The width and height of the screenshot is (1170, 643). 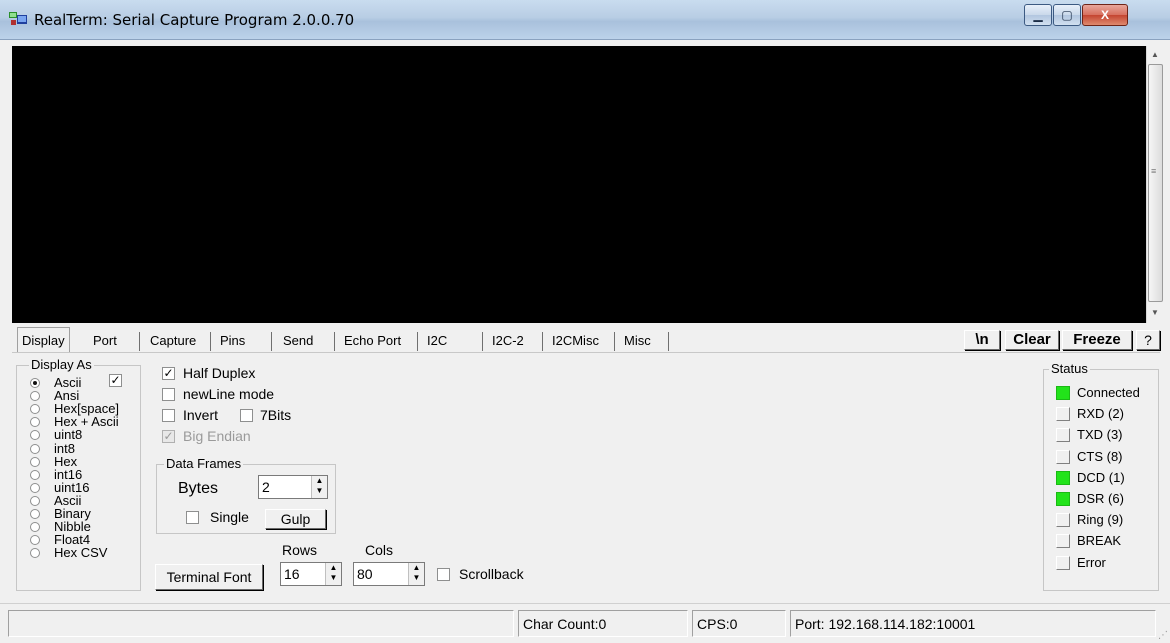 I want to click on freeze-button: Freeze, so click(x=1097, y=340).